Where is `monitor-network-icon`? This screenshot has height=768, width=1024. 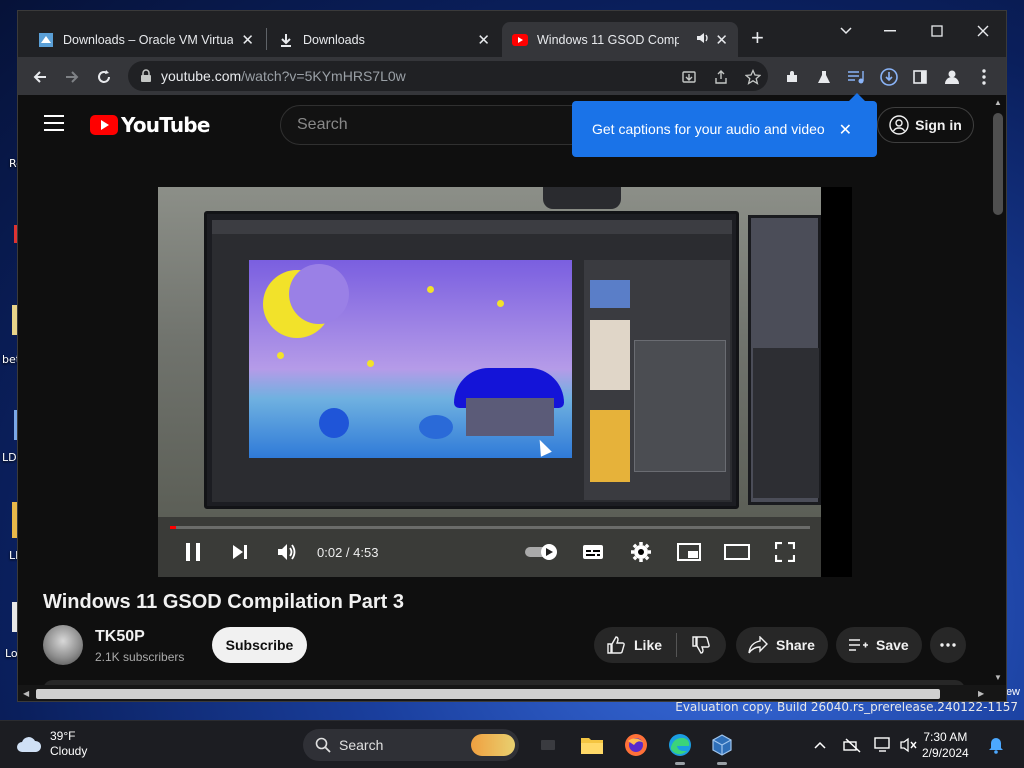 monitor-network-icon is located at coordinates (883, 745).